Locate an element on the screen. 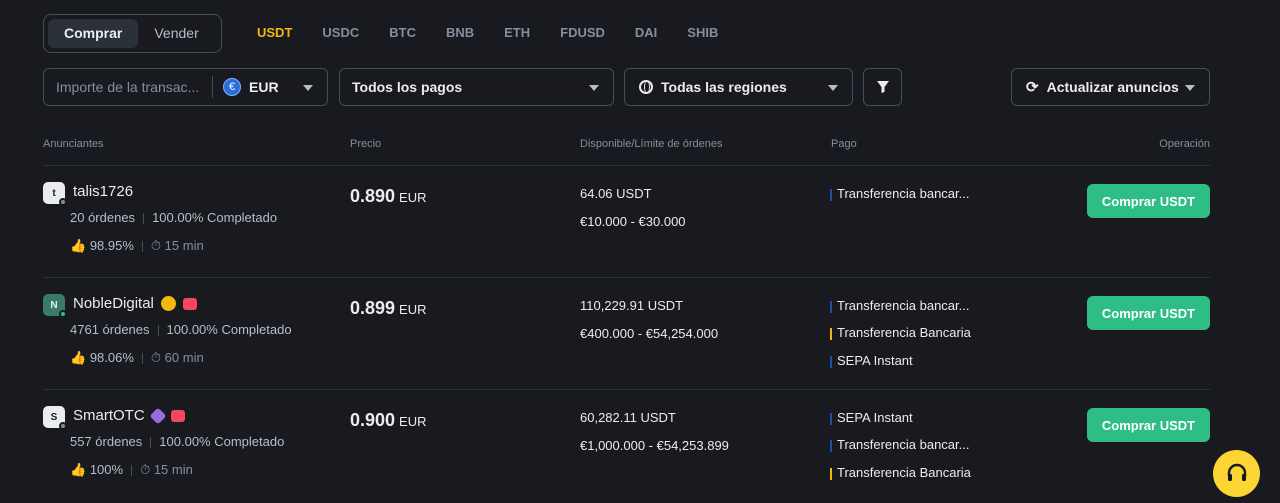 The image size is (1280, 503). order-limit: €10.000 - €30.000 is located at coordinates (633, 221).